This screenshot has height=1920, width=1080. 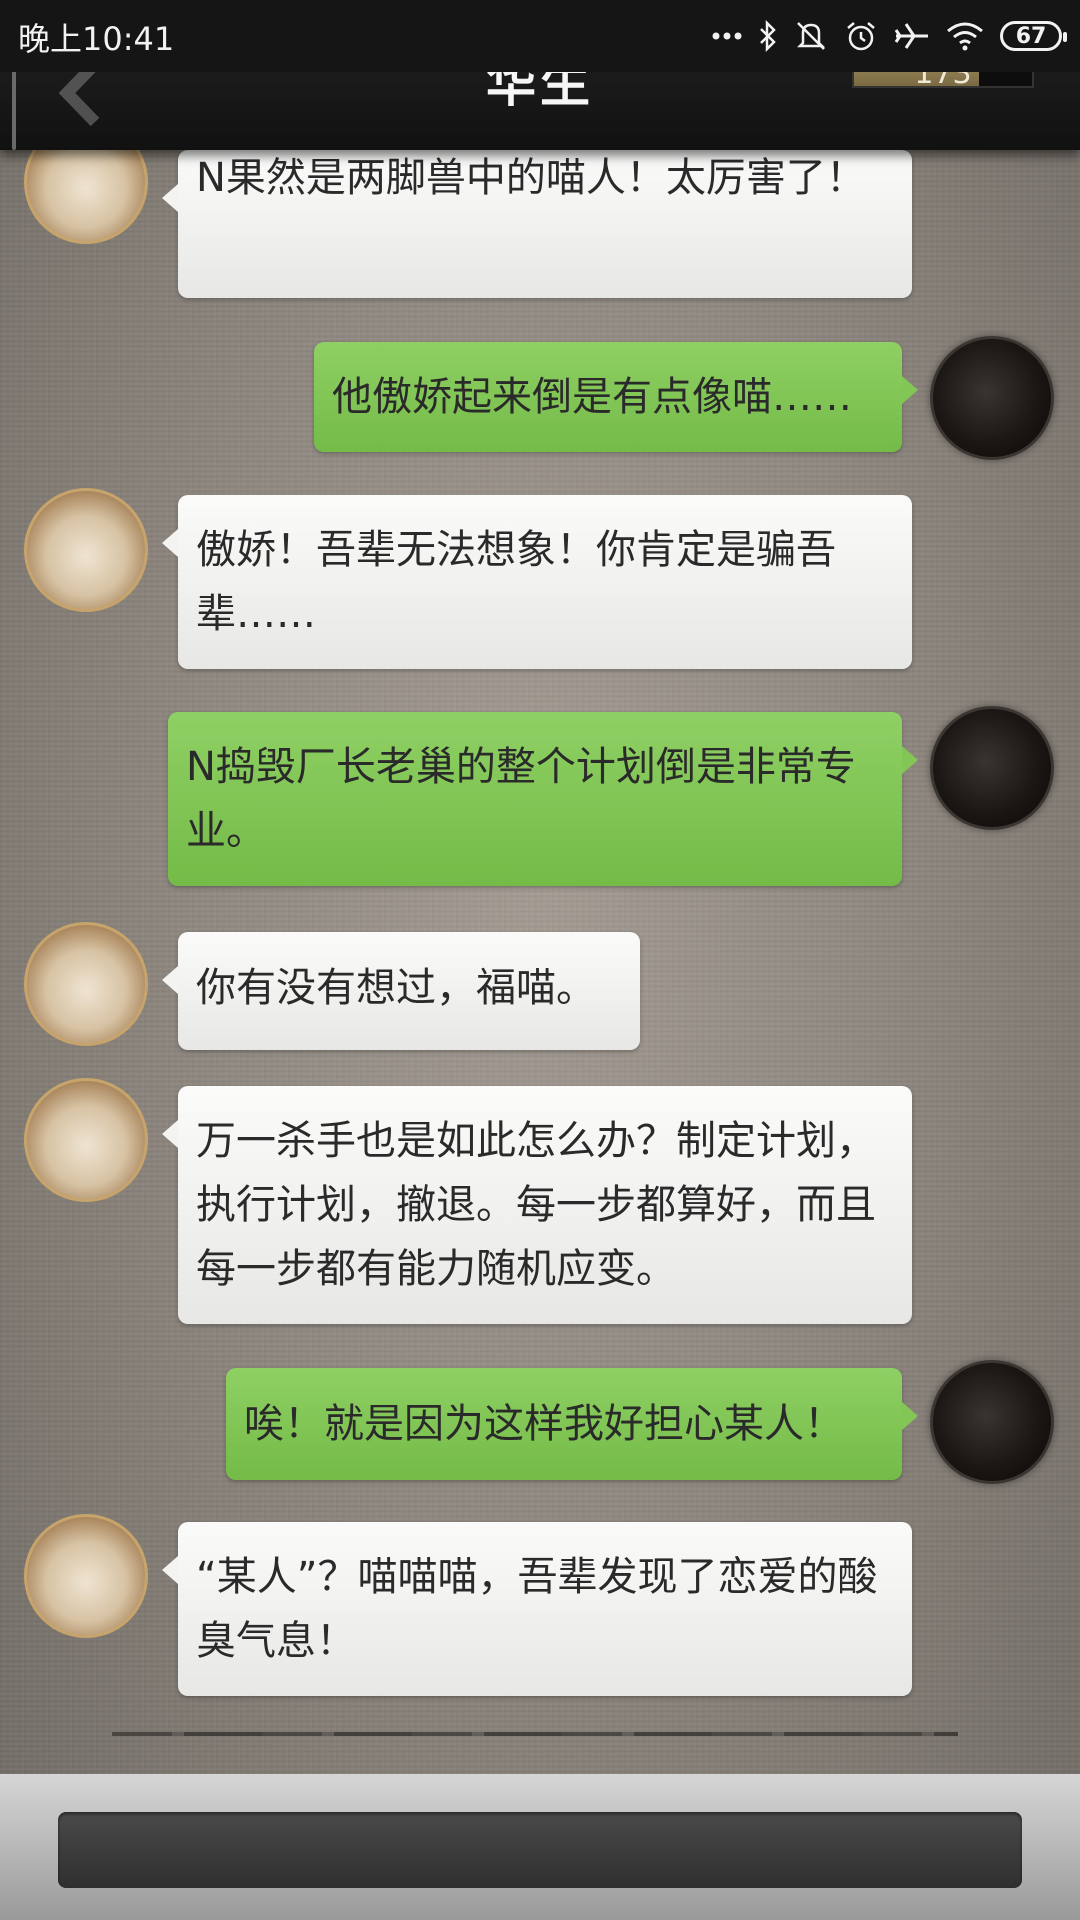 What do you see at coordinates (535, 1734) in the screenshot?
I see `chat-divider` at bounding box center [535, 1734].